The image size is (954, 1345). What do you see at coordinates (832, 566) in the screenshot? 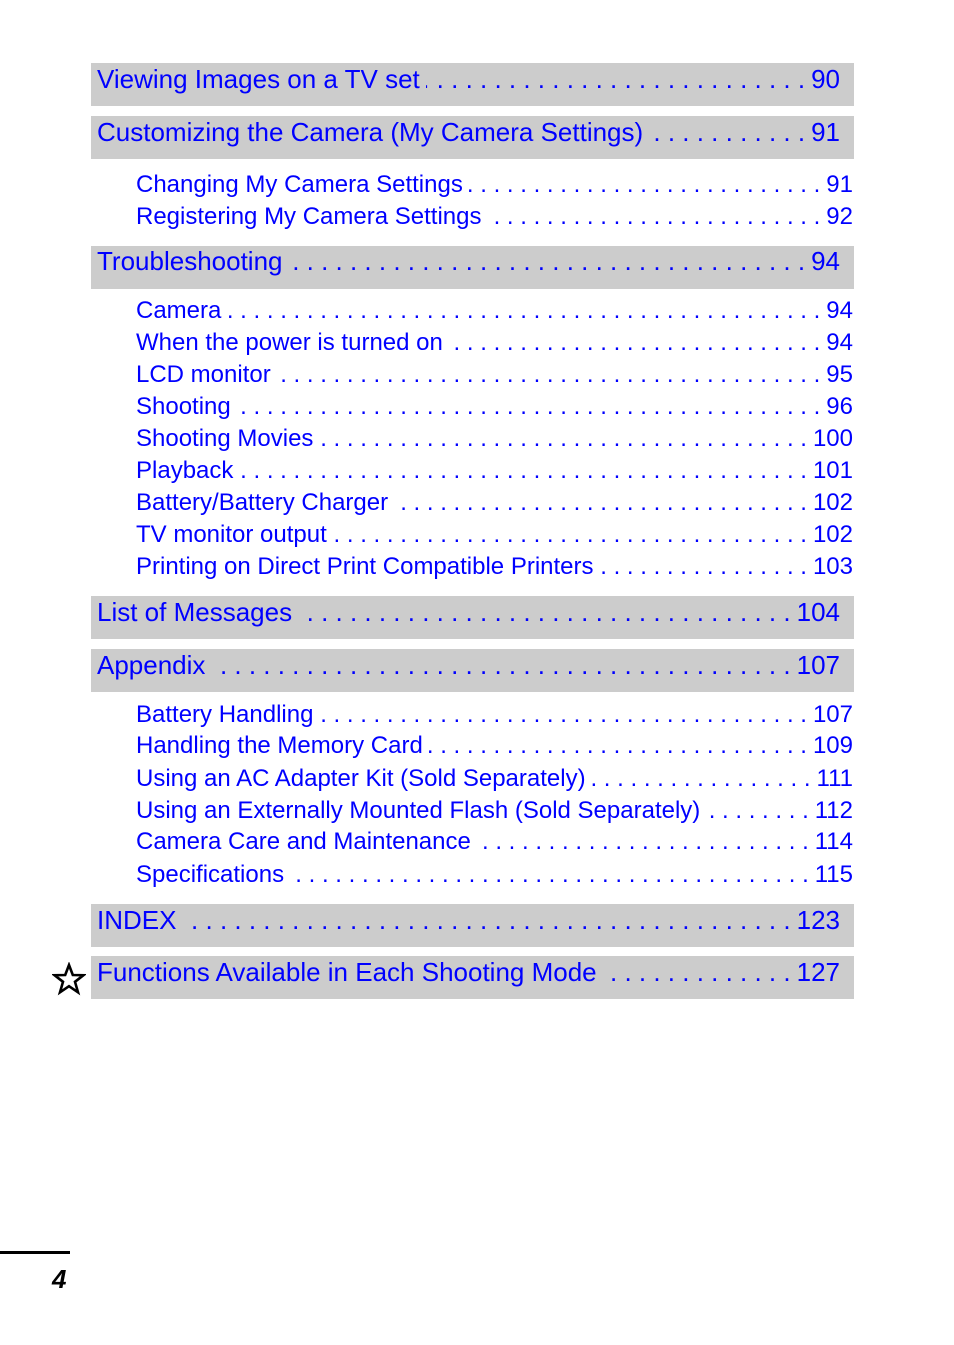
I see `toc-page: 103` at bounding box center [832, 566].